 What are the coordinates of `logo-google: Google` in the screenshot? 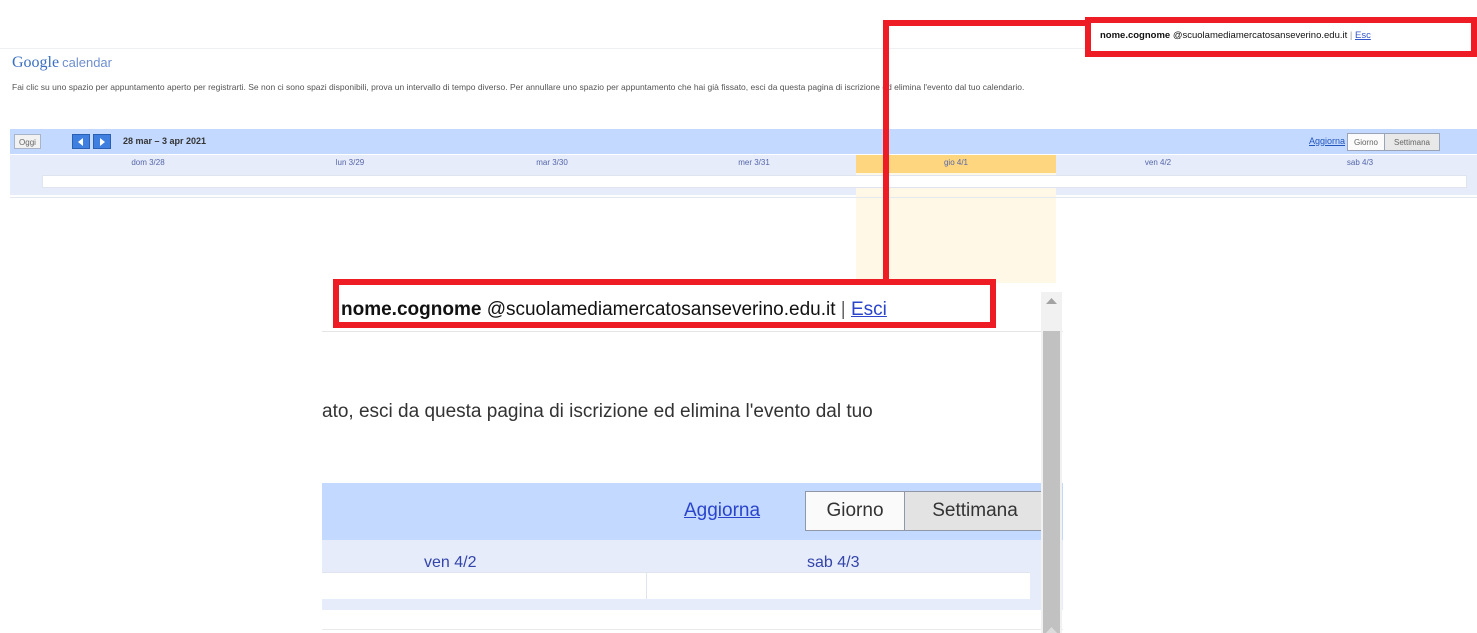 It's located at (36, 62).